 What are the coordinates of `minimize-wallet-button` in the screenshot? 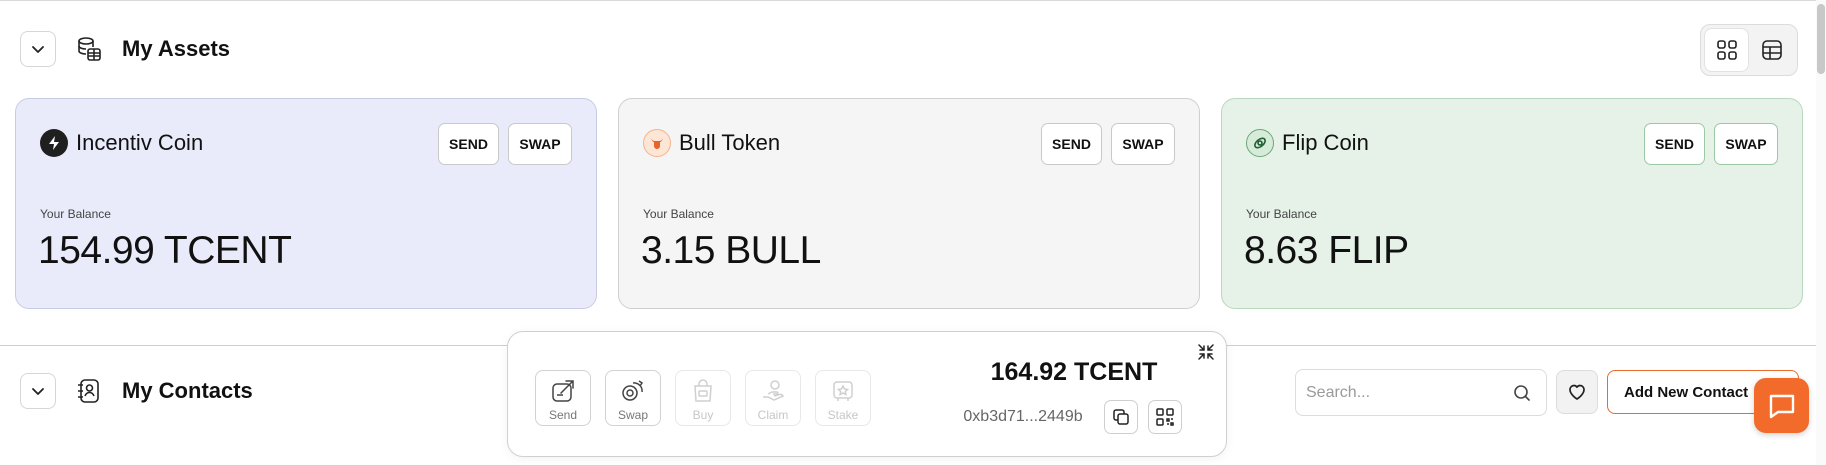 It's located at (1206, 352).